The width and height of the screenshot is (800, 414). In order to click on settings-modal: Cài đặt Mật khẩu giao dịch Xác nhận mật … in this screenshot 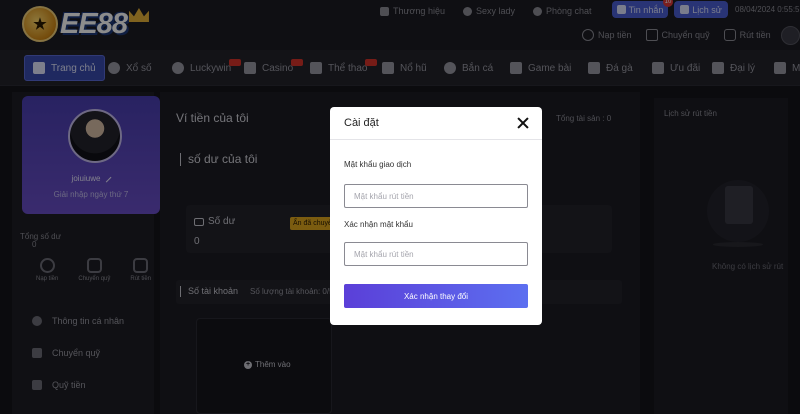, I will do `click(436, 216)`.